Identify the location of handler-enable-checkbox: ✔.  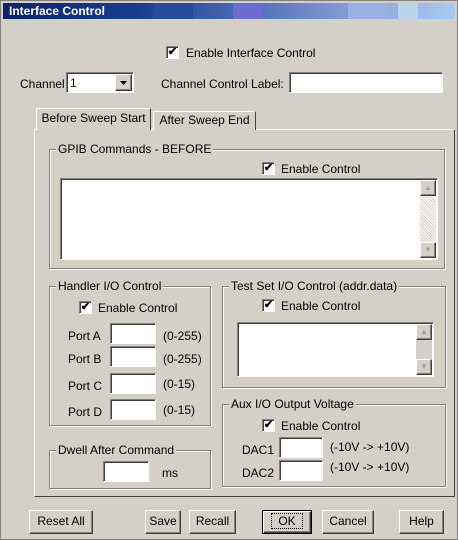
(85, 307).